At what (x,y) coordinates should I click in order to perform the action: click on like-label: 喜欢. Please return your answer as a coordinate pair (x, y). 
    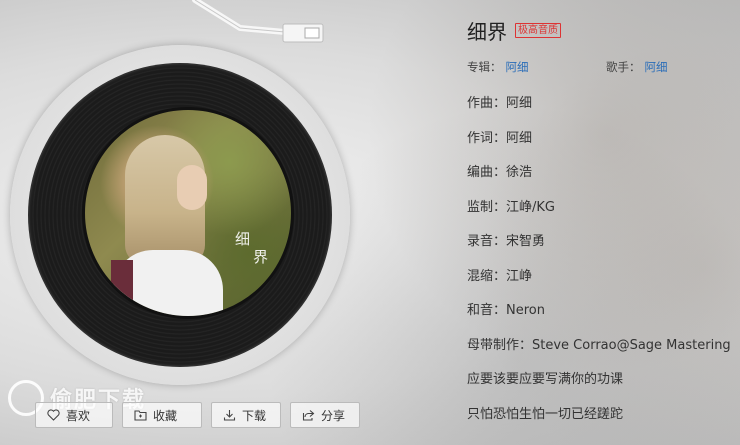
    Looking at the image, I should click on (78, 415).